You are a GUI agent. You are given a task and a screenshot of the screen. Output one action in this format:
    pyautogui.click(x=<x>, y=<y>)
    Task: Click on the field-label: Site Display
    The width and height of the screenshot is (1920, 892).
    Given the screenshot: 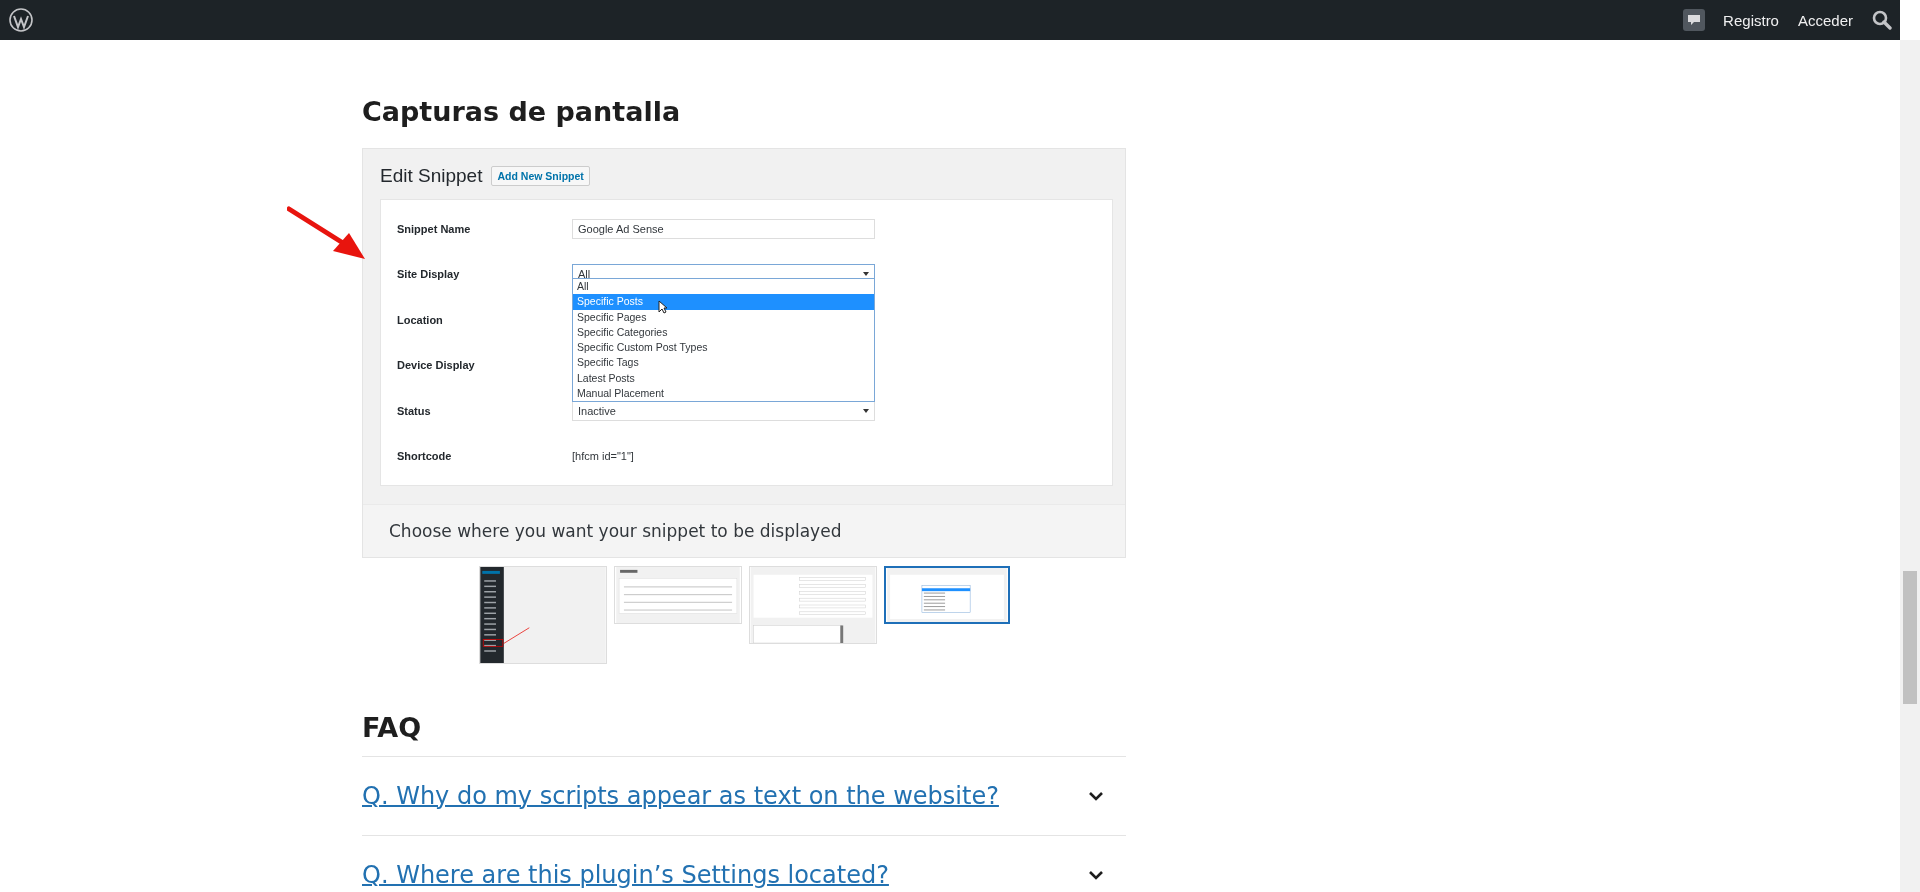 What is the action you would take?
    pyautogui.click(x=429, y=274)
    